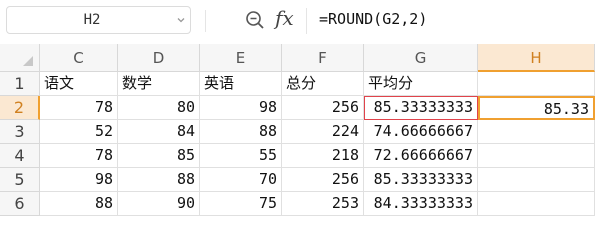 The width and height of the screenshot is (595, 240). What do you see at coordinates (536, 108) in the screenshot?
I see `cell-h2-active: 85.33` at bounding box center [536, 108].